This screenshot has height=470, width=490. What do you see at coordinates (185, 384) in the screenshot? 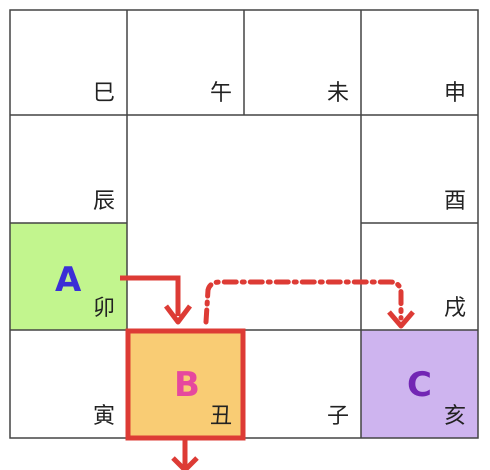
I see `cell-b-highlight-border` at bounding box center [185, 384].